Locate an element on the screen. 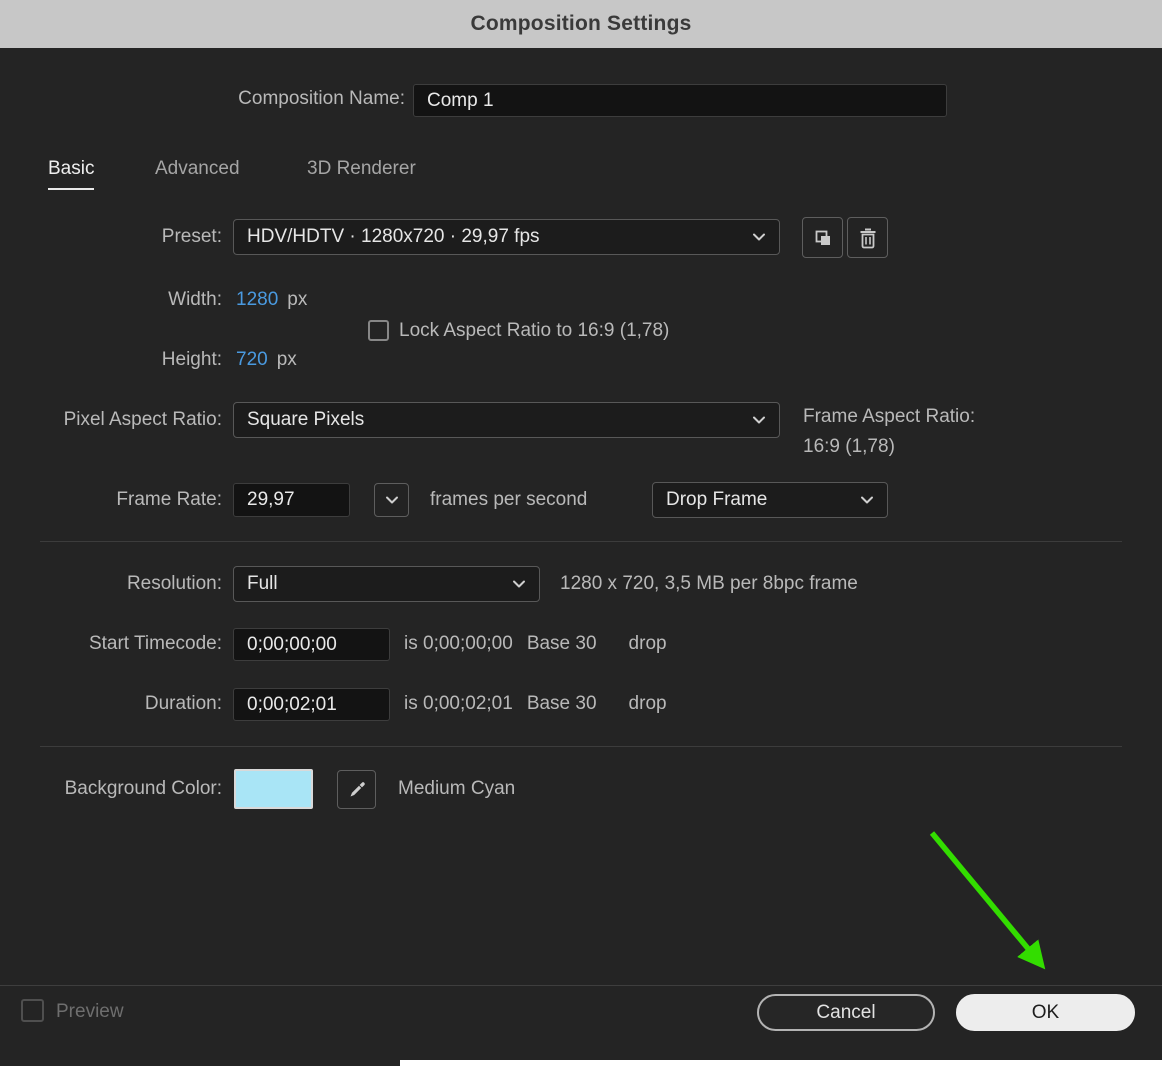 The height and width of the screenshot is (1066, 1162). start-timecode-label: Start Timecode: is located at coordinates (155, 643).